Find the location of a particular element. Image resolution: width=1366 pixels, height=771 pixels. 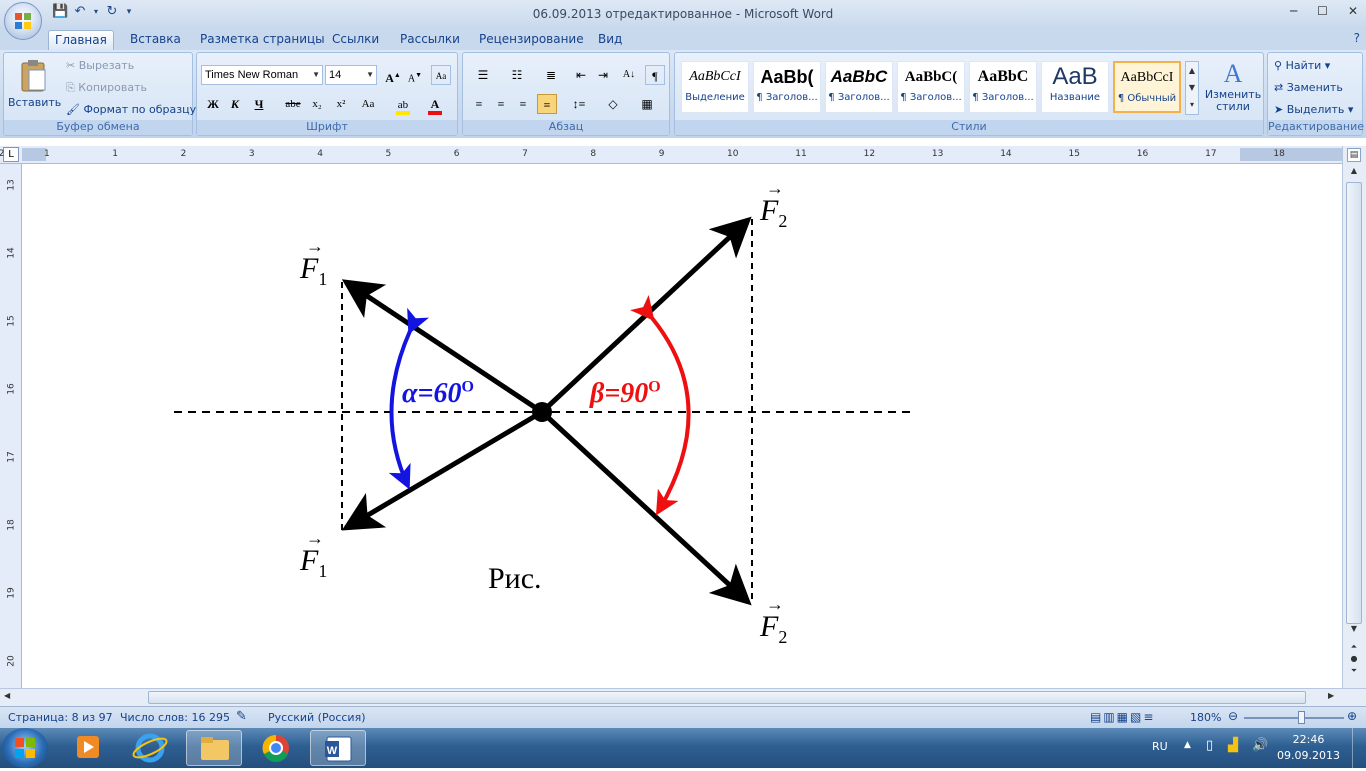

strikethrough-button: abe is located at coordinates (293, 104).